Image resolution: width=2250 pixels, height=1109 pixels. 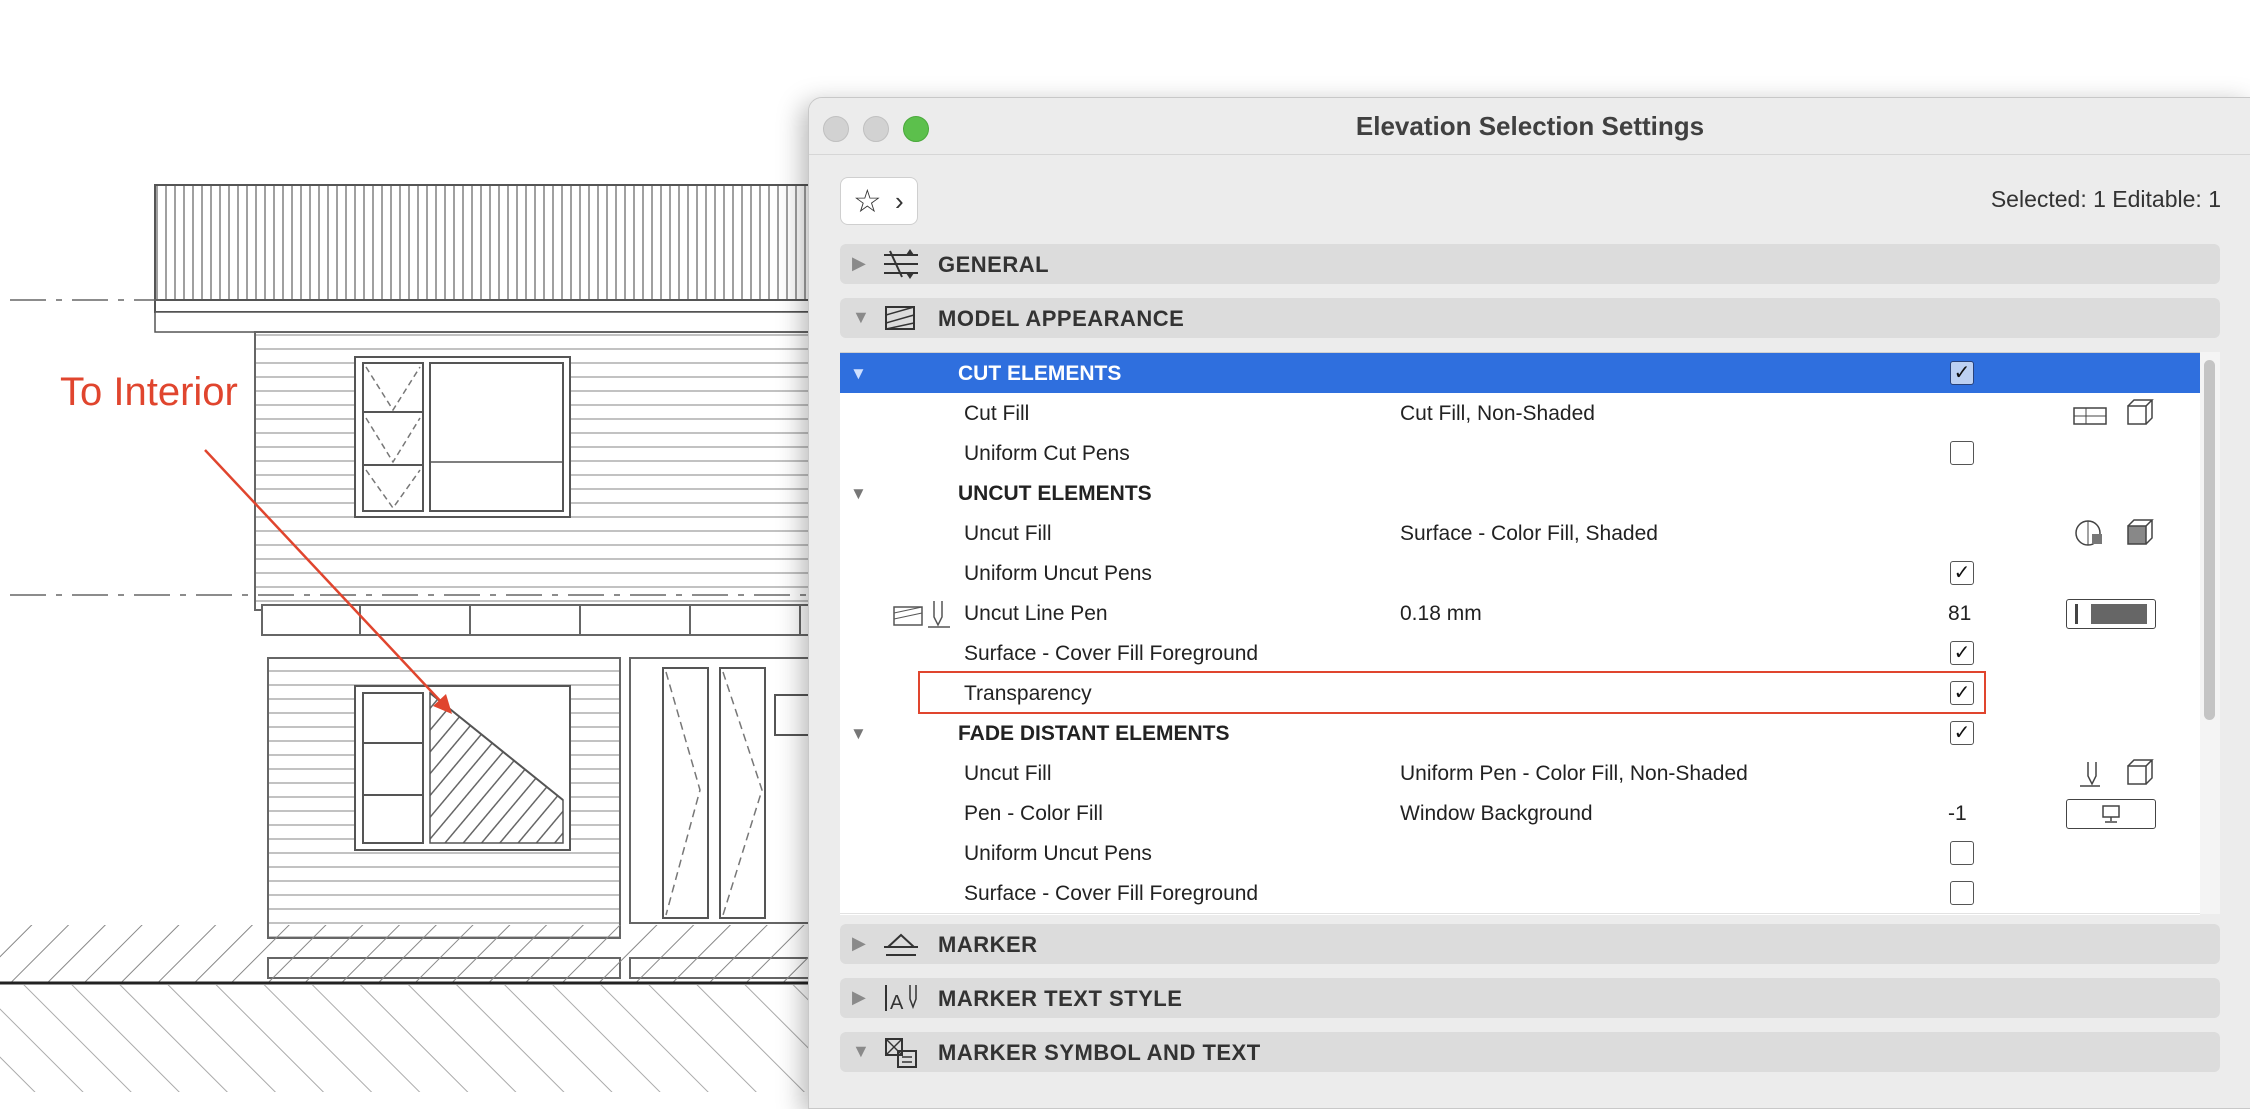 I want to click on panel-model-appearance-label: MODEL APPEARANCE, so click(x=1061, y=318).